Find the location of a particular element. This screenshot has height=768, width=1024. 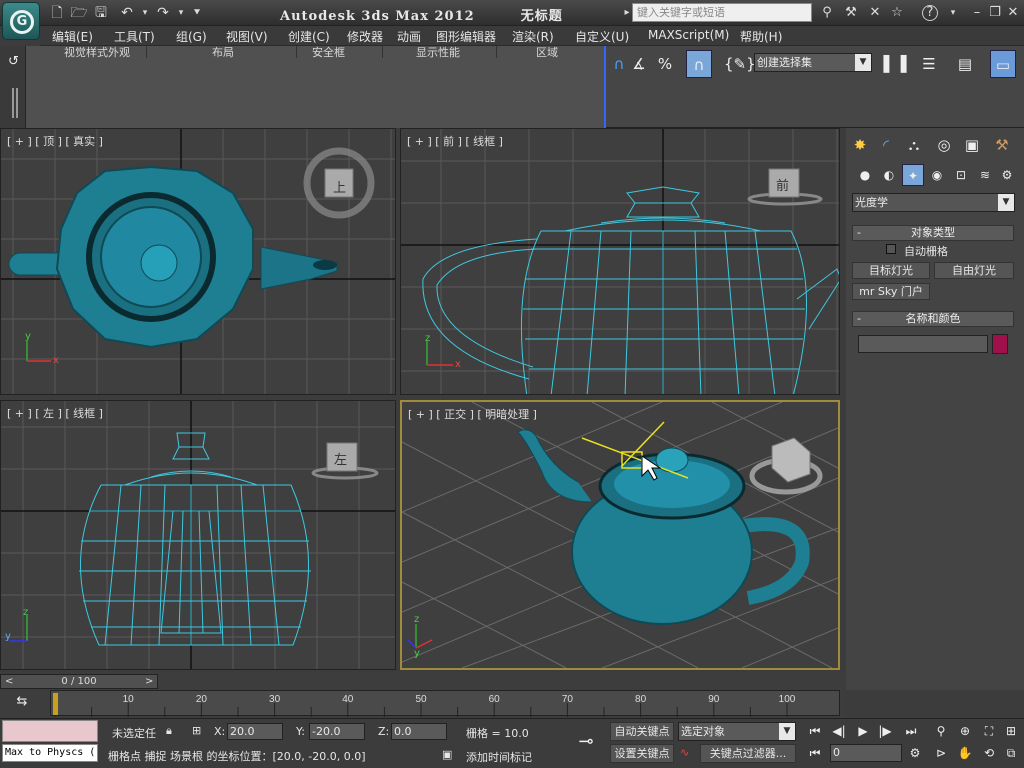

ribbon-tab-visual-style: 视觉样式外观 is located at coordinates (97, 52).